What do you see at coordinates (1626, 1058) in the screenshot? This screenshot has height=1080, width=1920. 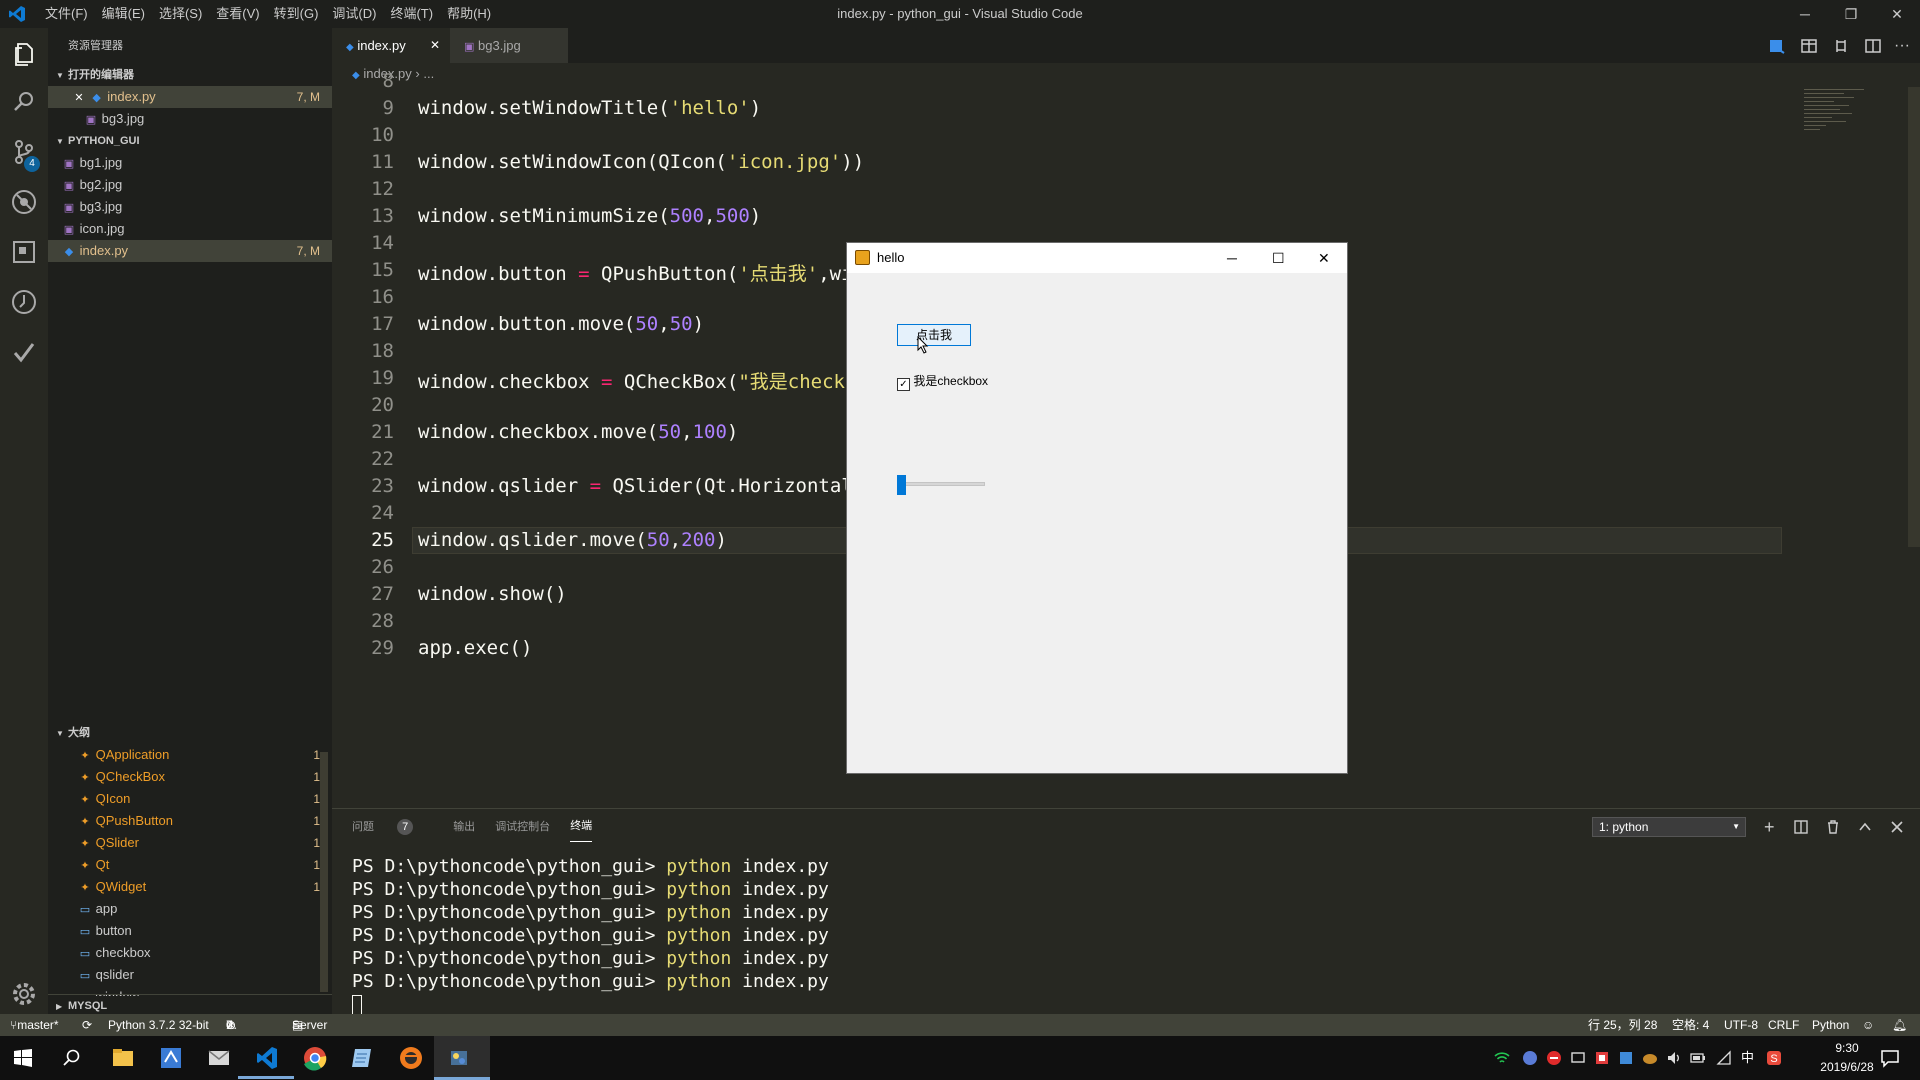 I see `network-tray-icon` at bounding box center [1626, 1058].